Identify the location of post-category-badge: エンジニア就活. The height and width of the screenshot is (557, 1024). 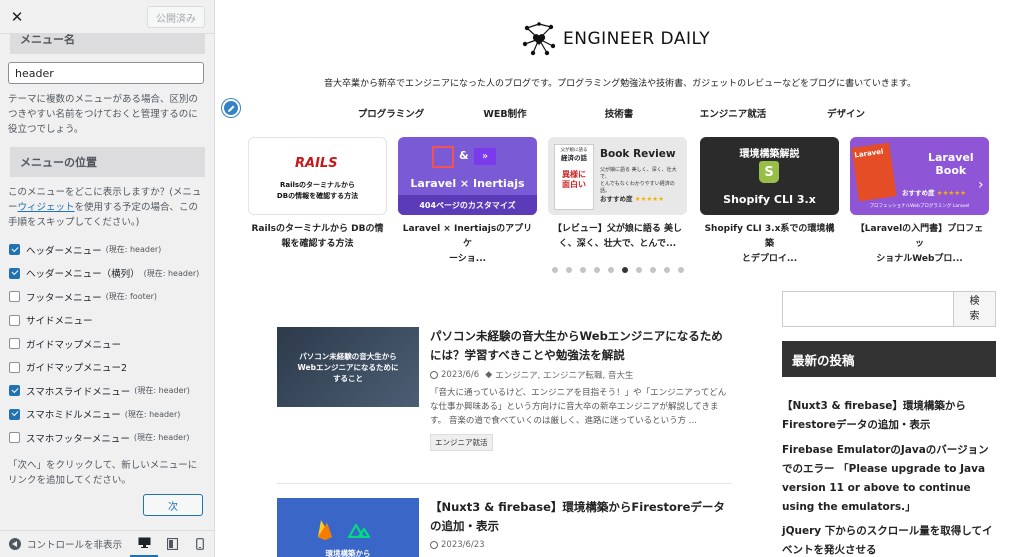
(461, 442).